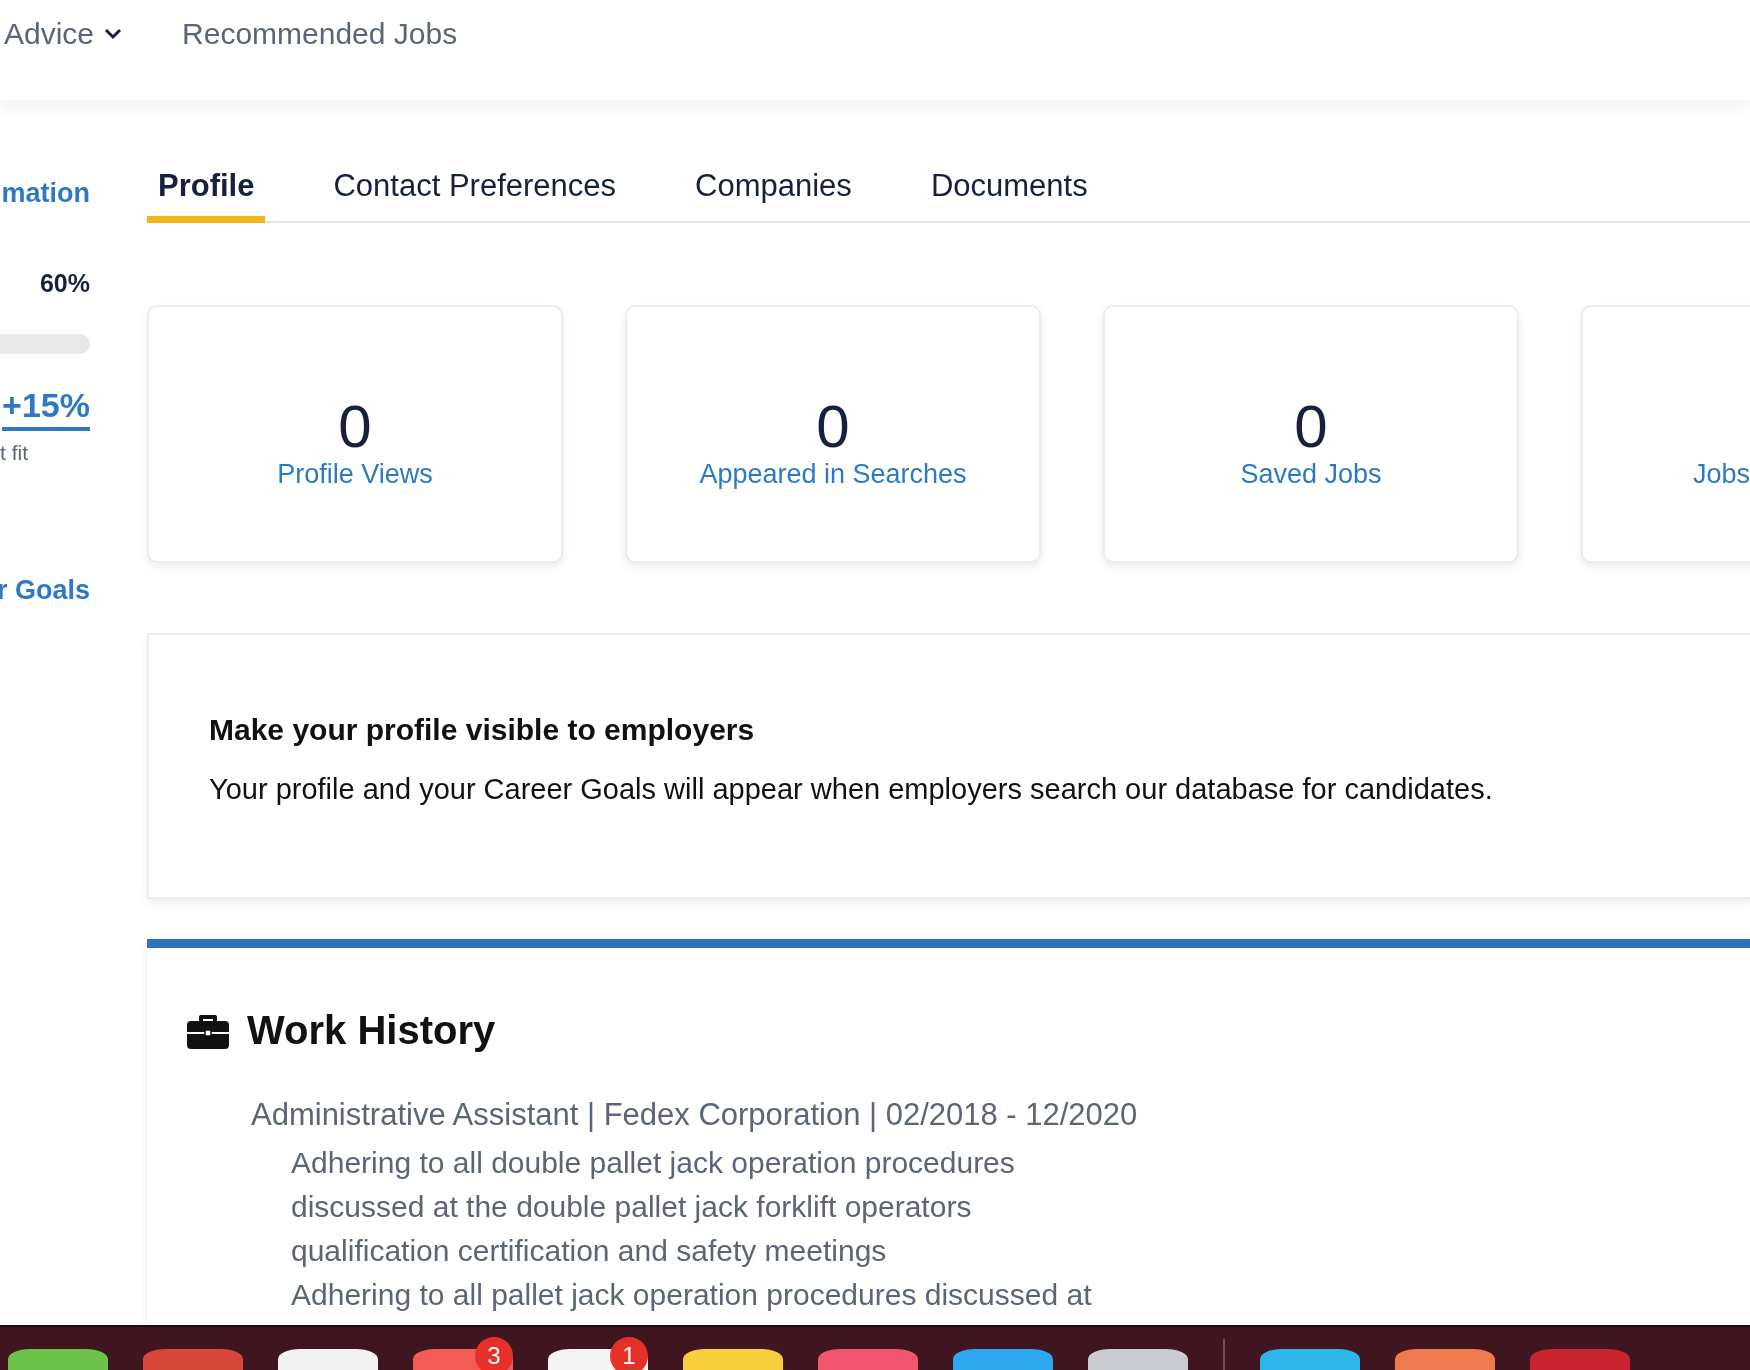 This screenshot has width=1750, height=1370. Describe the element at coordinates (320, 34) in the screenshot. I see `nav-link: Recommended Jobs` at that location.